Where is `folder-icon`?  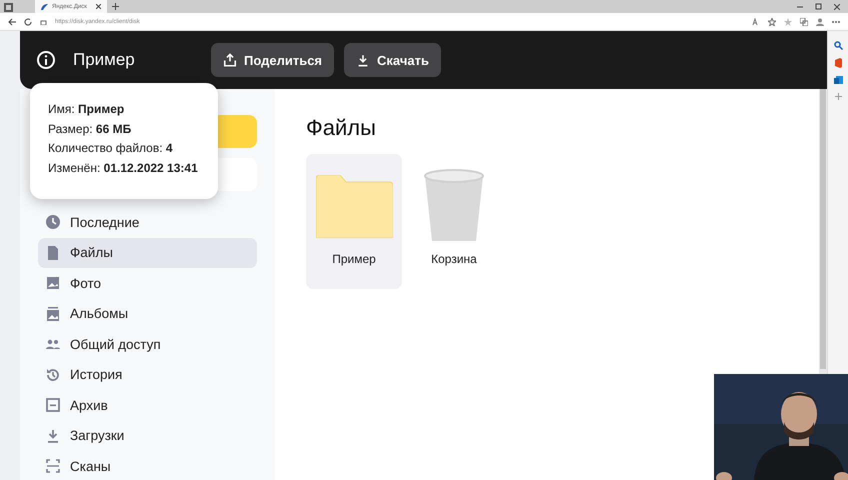 folder-icon is located at coordinates (354, 206).